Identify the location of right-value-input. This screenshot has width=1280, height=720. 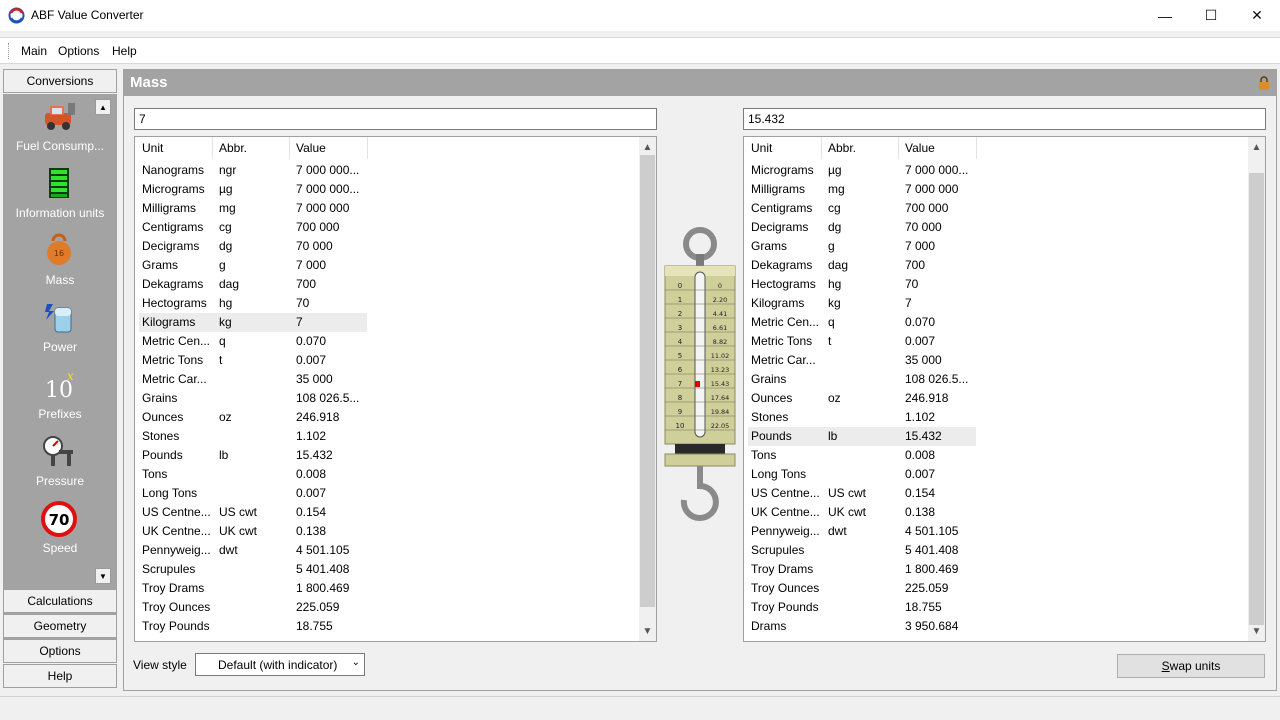
(1004, 119).